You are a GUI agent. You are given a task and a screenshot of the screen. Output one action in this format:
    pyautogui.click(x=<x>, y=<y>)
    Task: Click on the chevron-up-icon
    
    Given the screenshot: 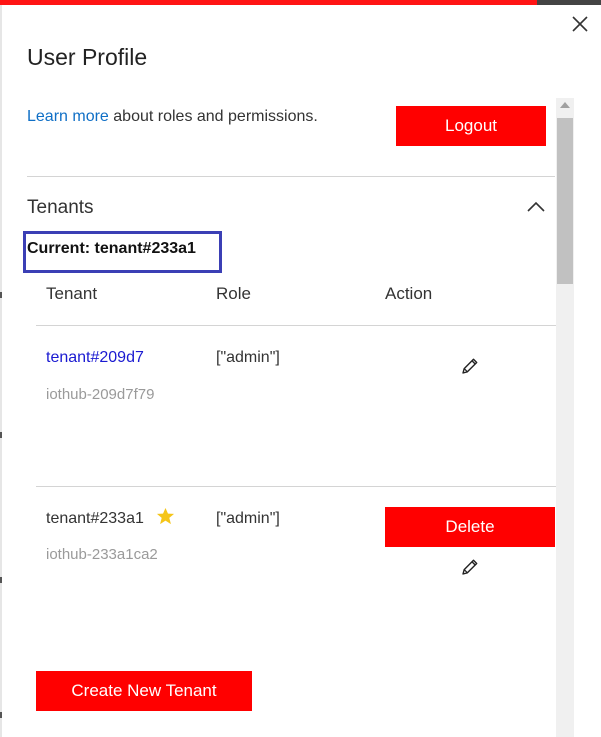 What is the action you would take?
    pyautogui.click(x=536, y=206)
    